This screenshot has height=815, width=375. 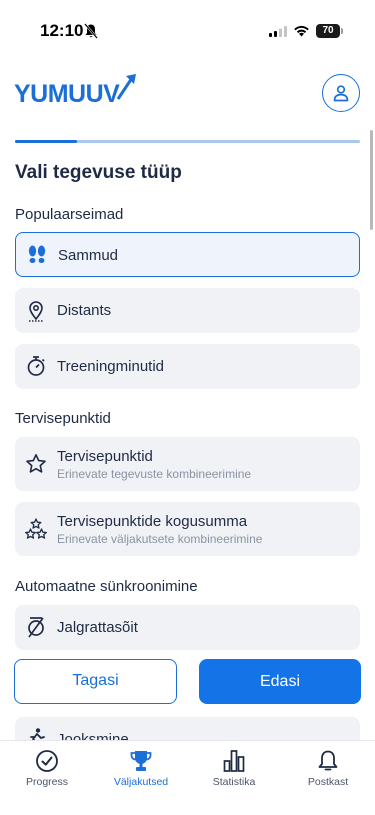 What do you see at coordinates (187, 28) in the screenshot?
I see `status-bar: 12:10 70` at bounding box center [187, 28].